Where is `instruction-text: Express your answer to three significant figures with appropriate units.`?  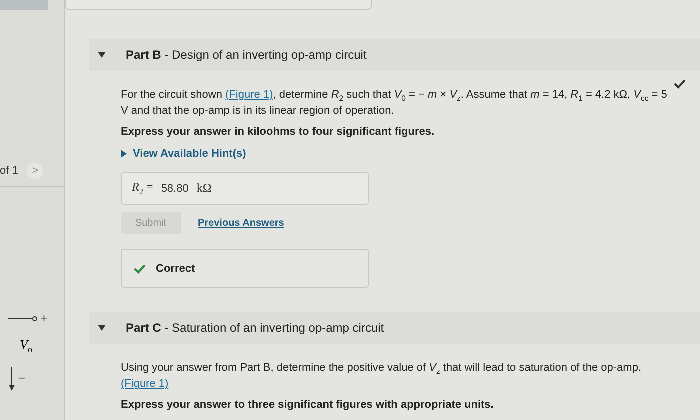
instruction-text: Express your answer to three significant figures with appropriate units. is located at coordinates (308, 405).